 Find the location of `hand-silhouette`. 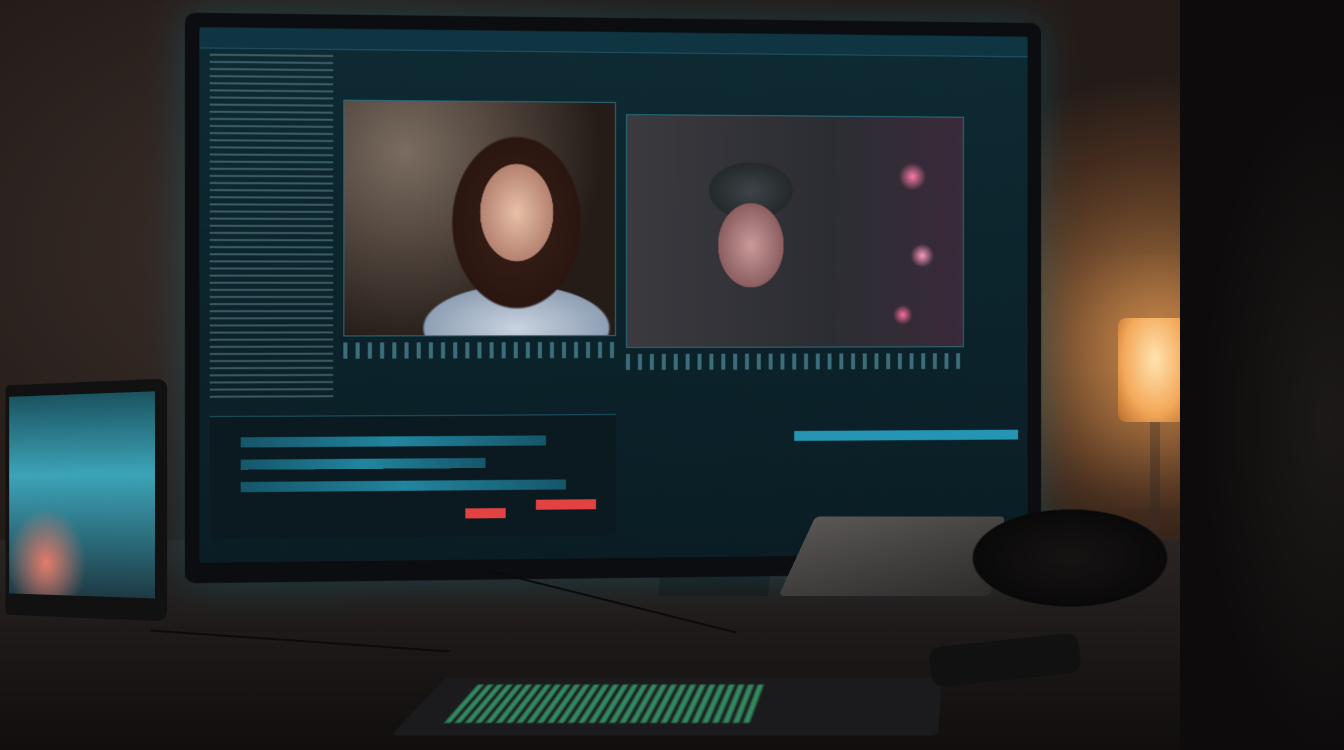

hand-silhouette is located at coordinates (1050, 553).